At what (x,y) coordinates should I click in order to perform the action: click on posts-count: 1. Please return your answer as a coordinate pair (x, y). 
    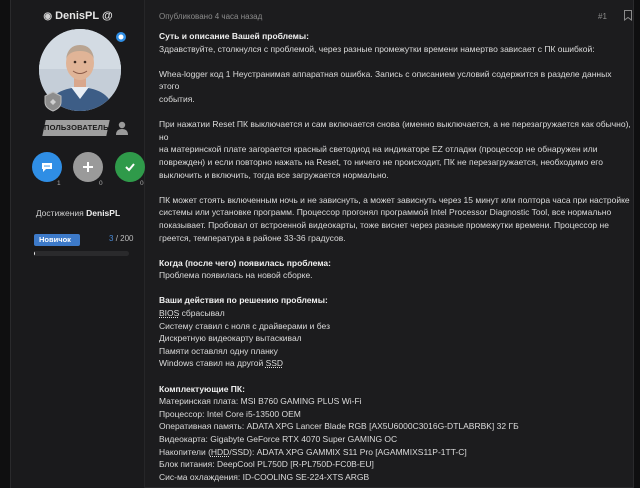
    Looking at the image, I should click on (59, 183).